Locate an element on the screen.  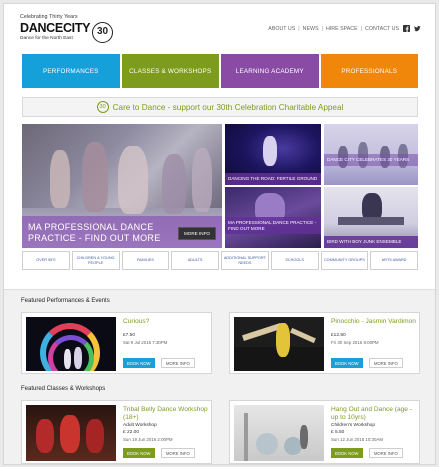
event-date: Sat 9 Jul 2016 7:30PM is located at coordinates (145, 342).